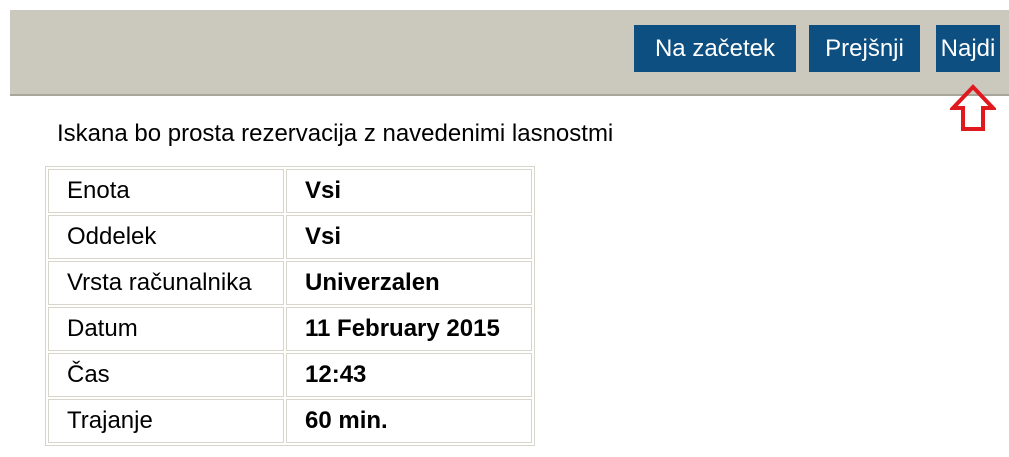  What do you see at coordinates (166, 329) in the screenshot?
I see `property-label: Datum` at bounding box center [166, 329].